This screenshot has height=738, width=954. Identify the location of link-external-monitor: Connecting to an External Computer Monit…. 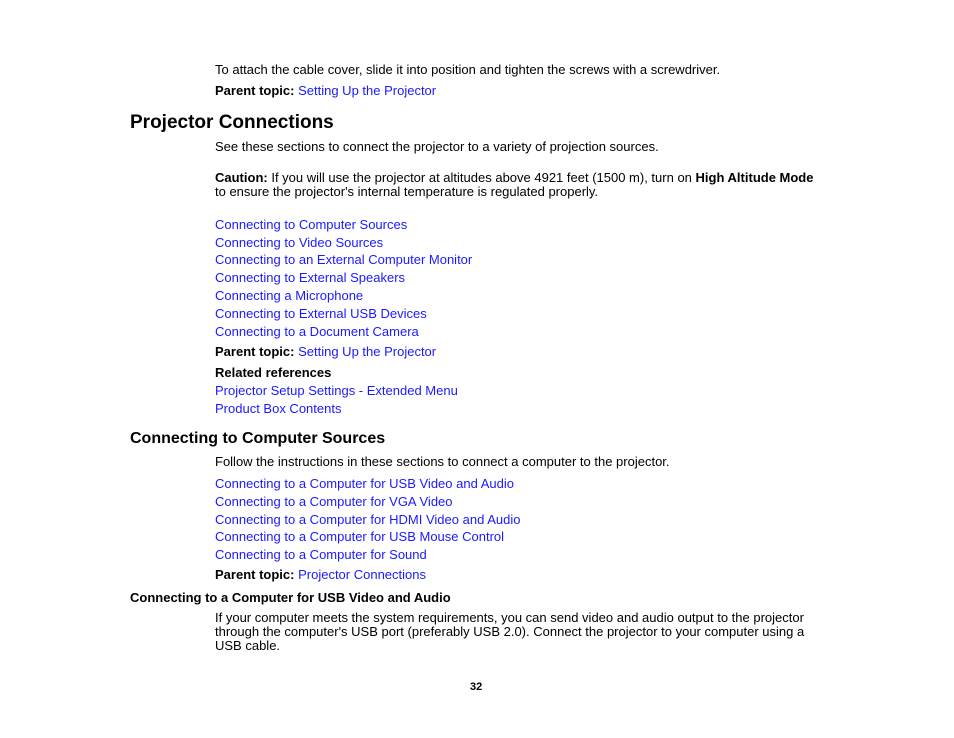
(343, 259).